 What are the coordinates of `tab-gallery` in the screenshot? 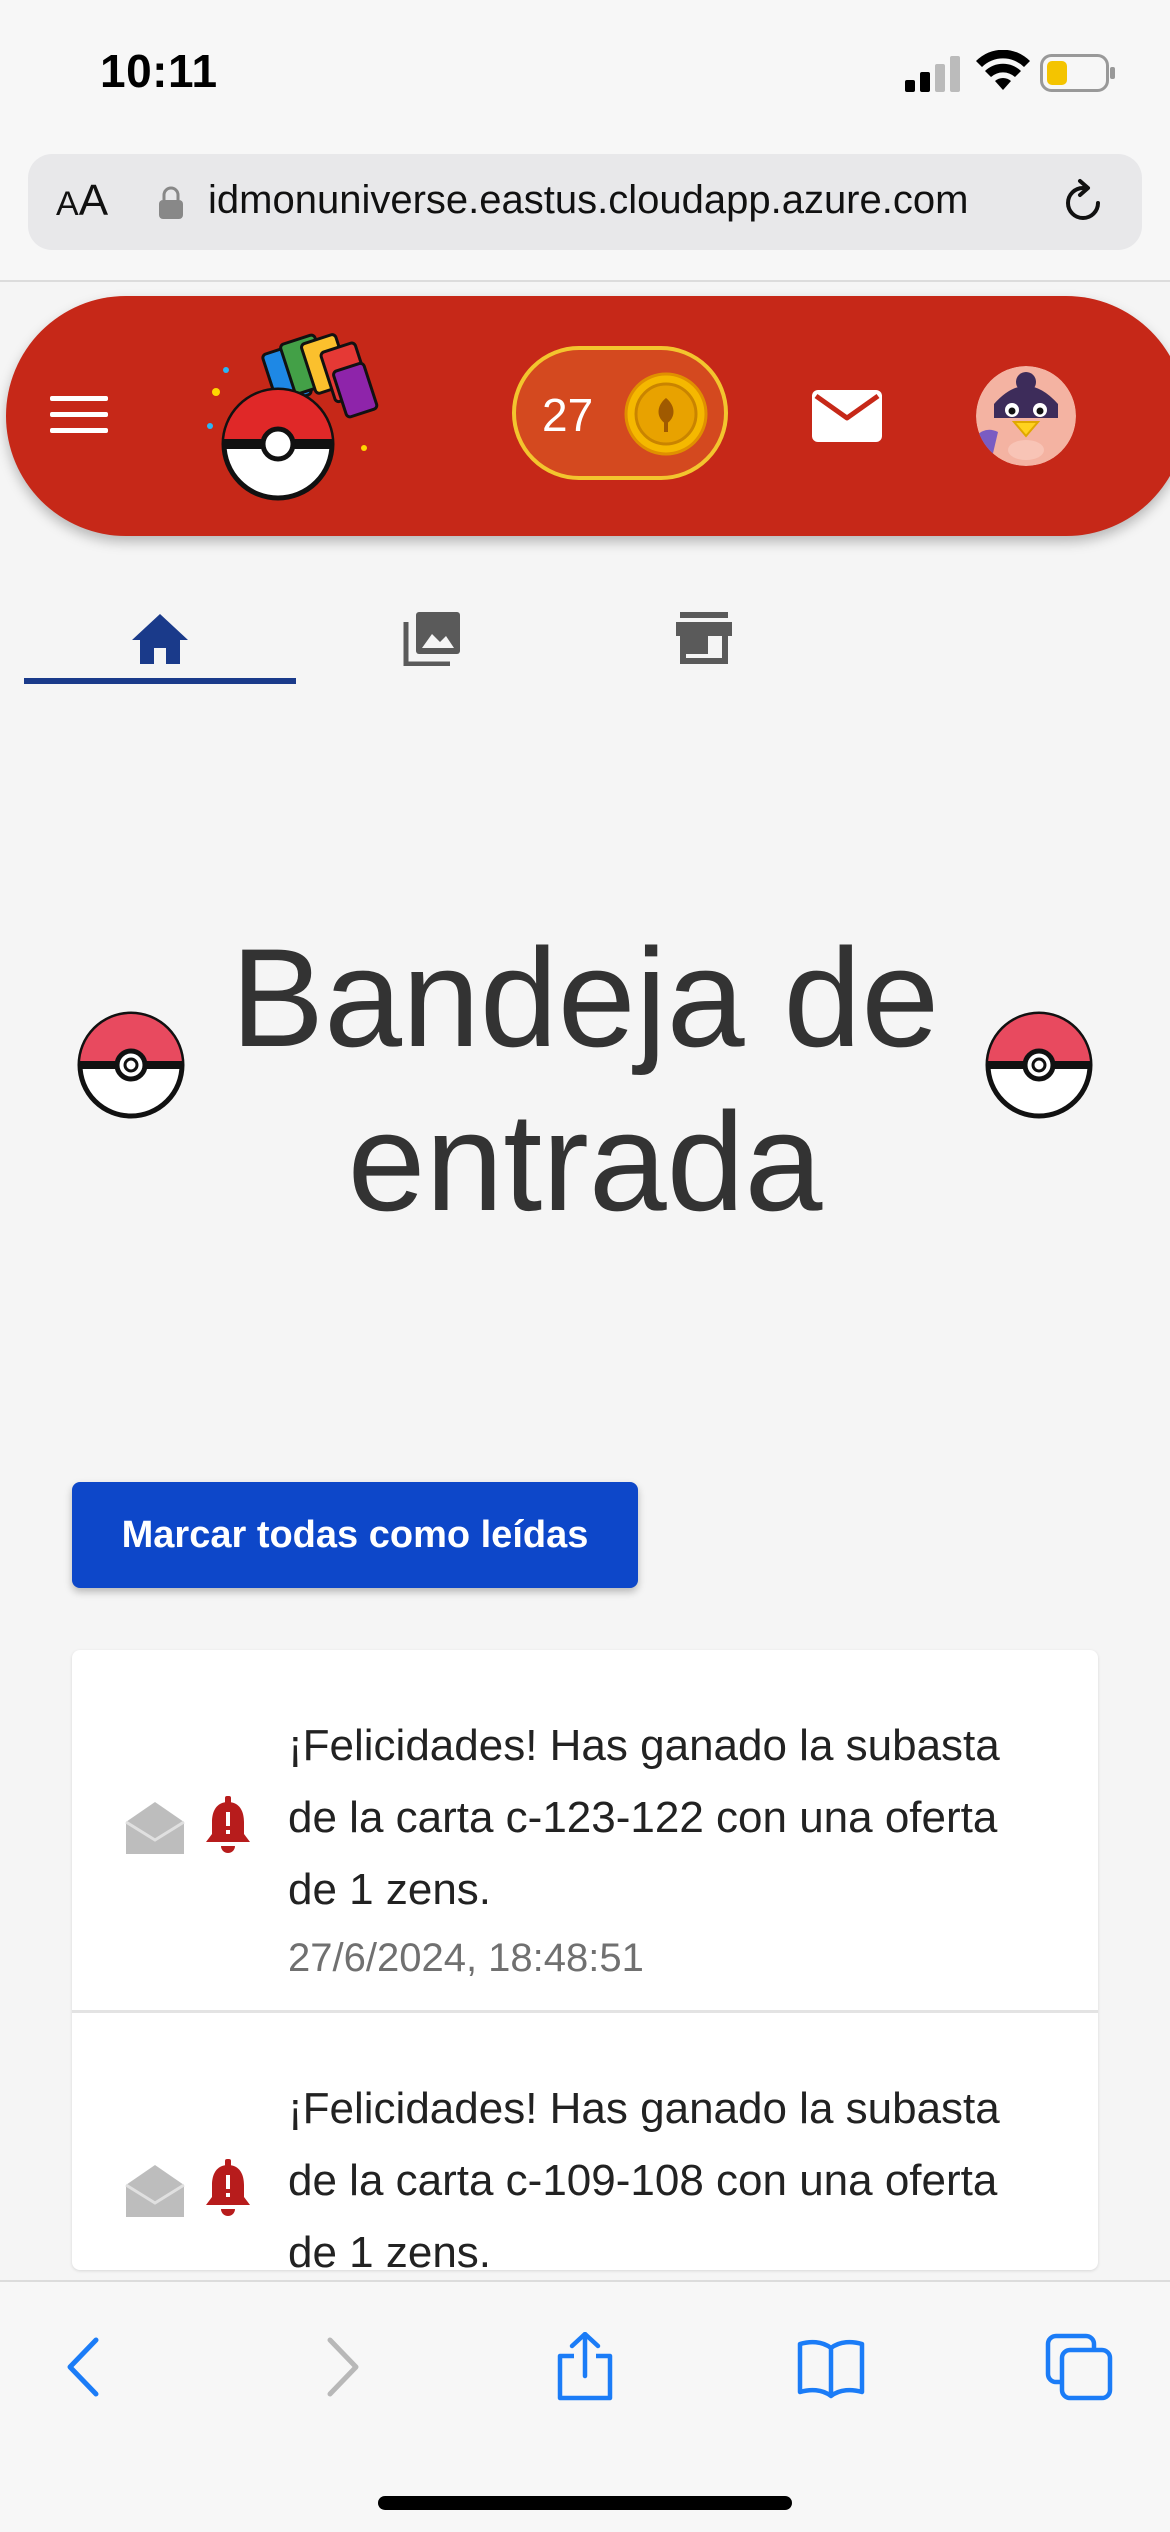 It's located at (432, 632).